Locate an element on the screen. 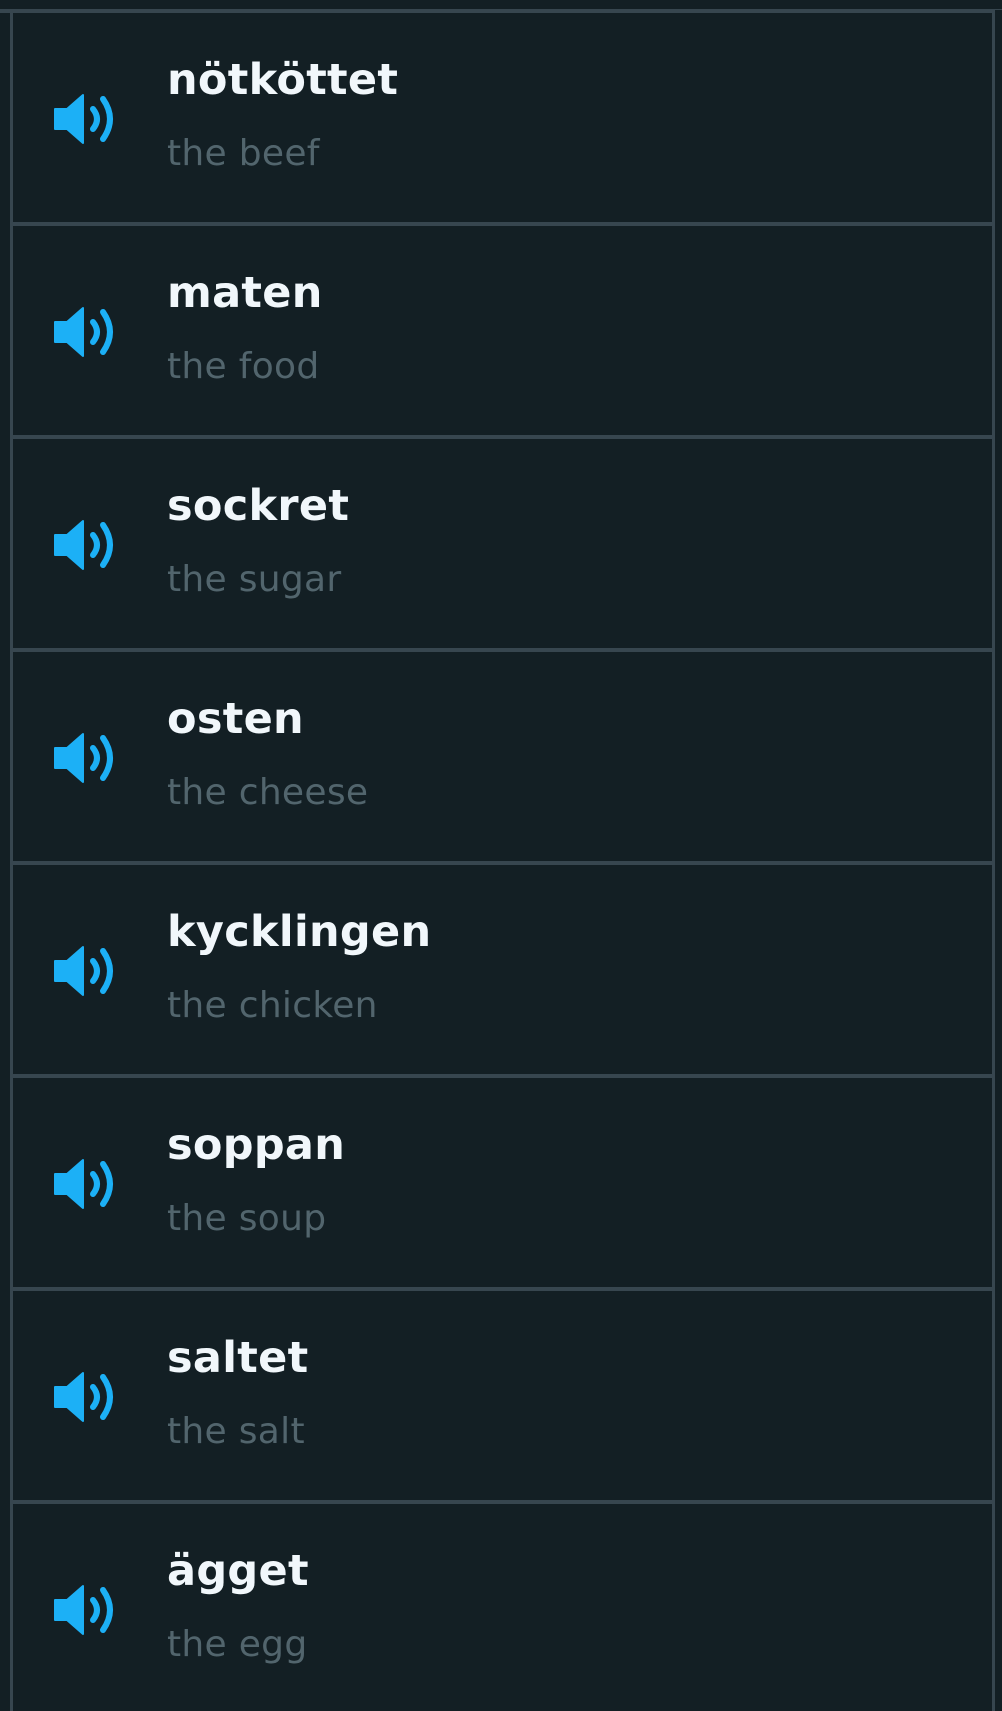 The image size is (1002, 1711). vocab-translation: the chicken is located at coordinates (272, 1005).